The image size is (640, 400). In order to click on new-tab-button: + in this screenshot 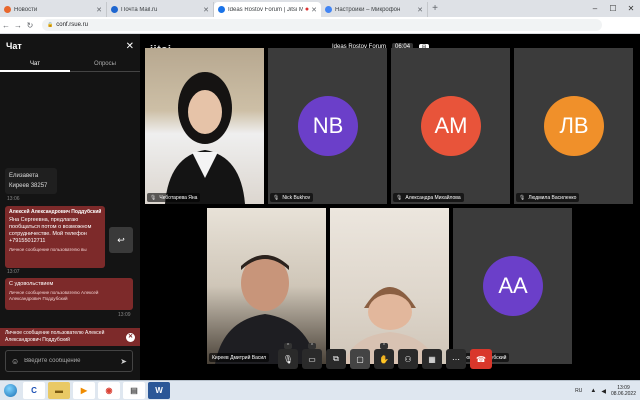, I will do `click(435, 9)`.